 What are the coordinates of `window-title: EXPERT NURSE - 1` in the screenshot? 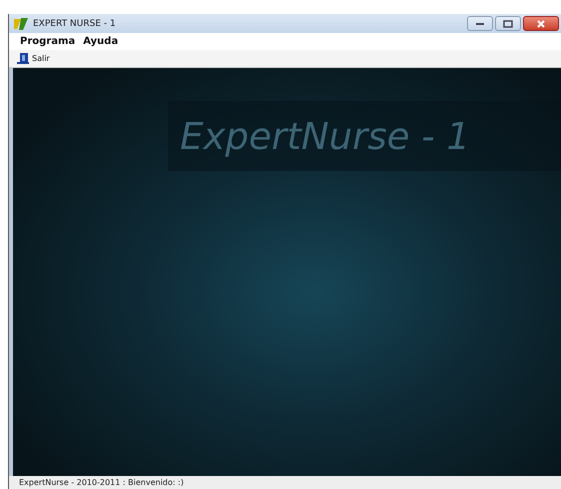 It's located at (74, 23).